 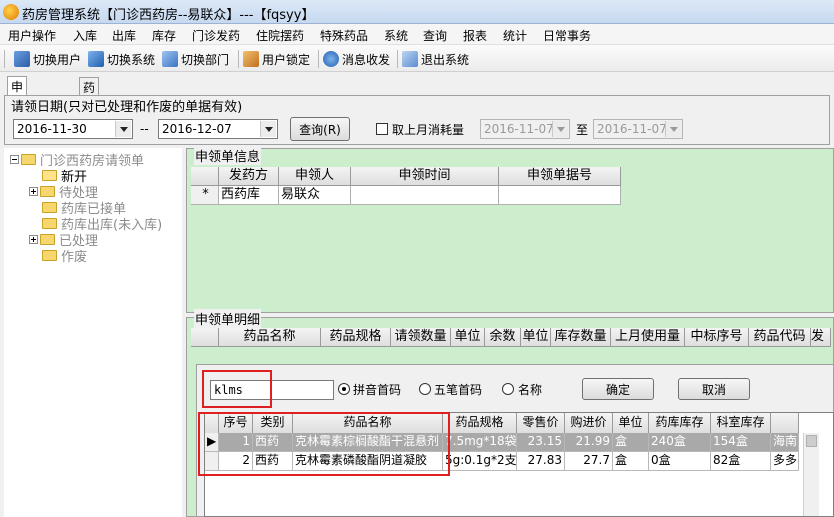 What do you see at coordinates (216, 35) in the screenshot?
I see `menu-outpatient: 门诊发药` at bounding box center [216, 35].